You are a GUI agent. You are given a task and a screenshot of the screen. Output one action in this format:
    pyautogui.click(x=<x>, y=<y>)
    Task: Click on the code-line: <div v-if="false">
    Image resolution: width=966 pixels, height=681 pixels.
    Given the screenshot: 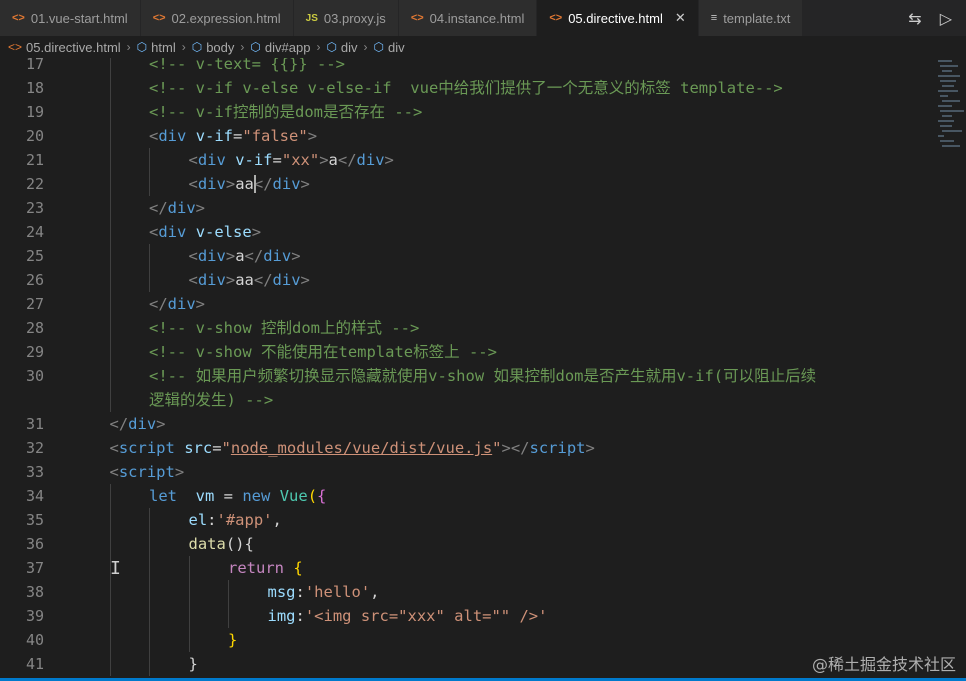 What is the action you would take?
    pyautogui.click(x=233, y=136)
    